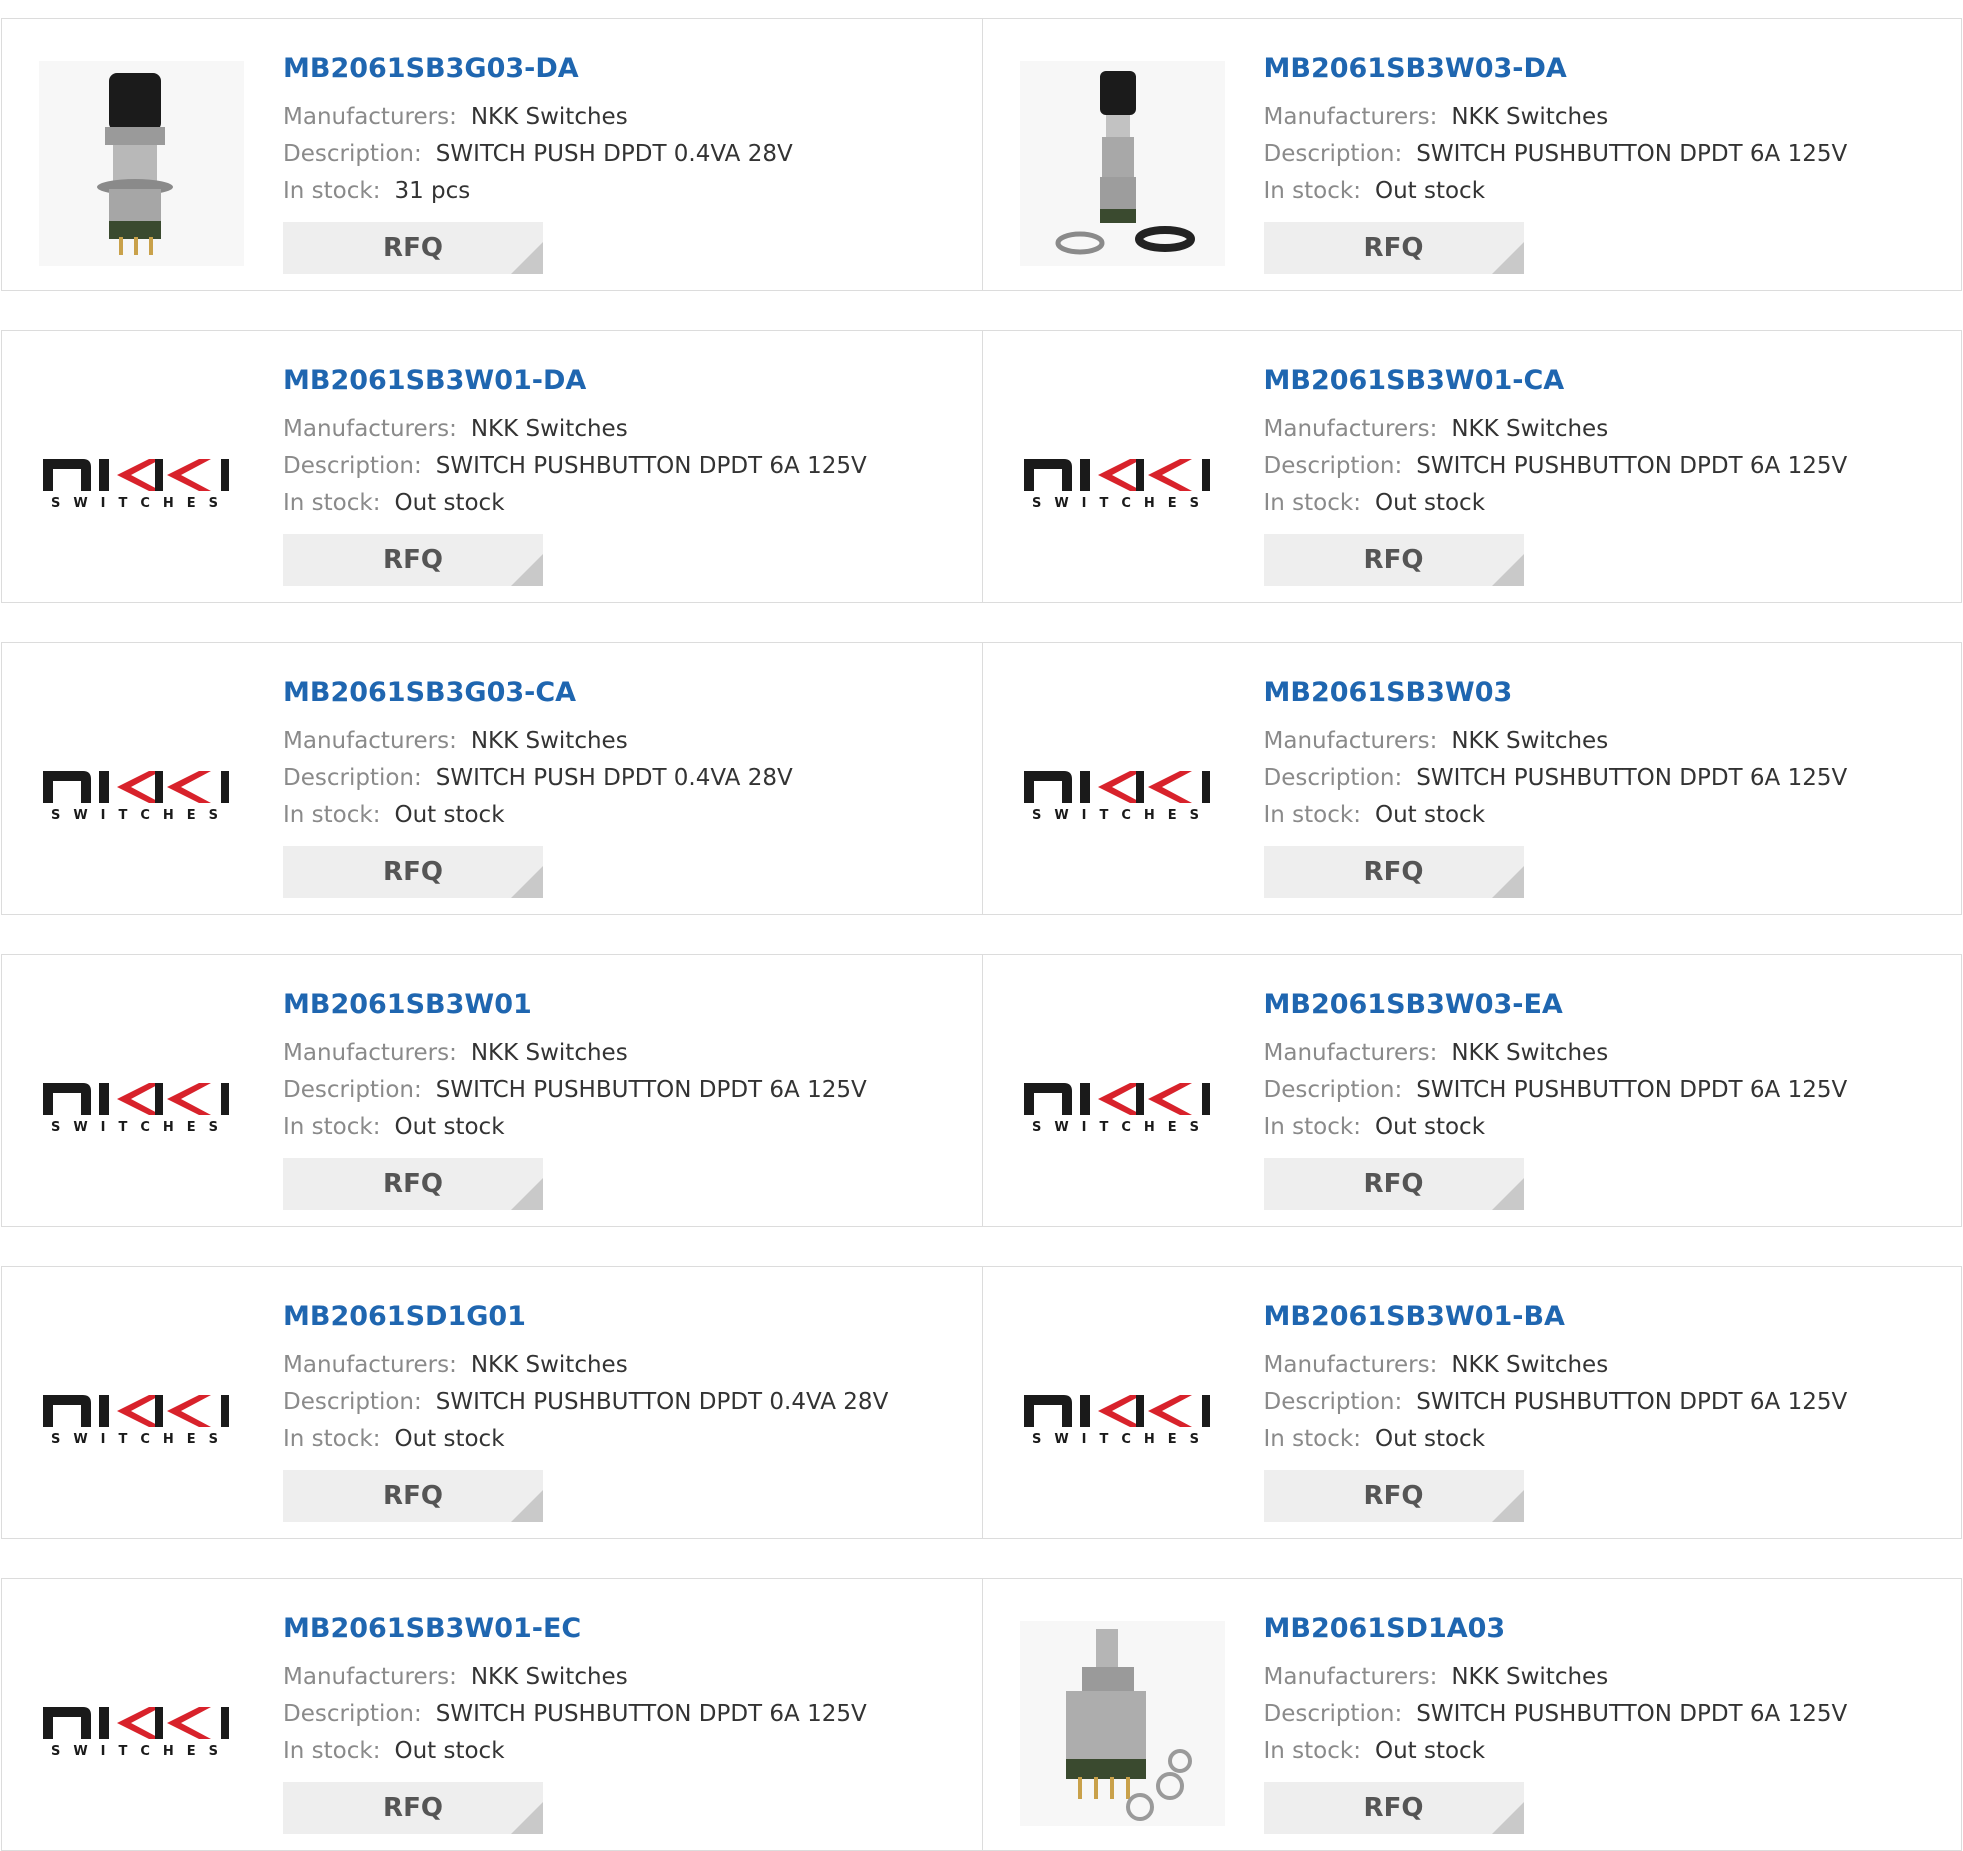  What do you see at coordinates (627, 692) in the screenshot?
I see `product-title-link: MB2061SB3G03-CA` at bounding box center [627, 692].